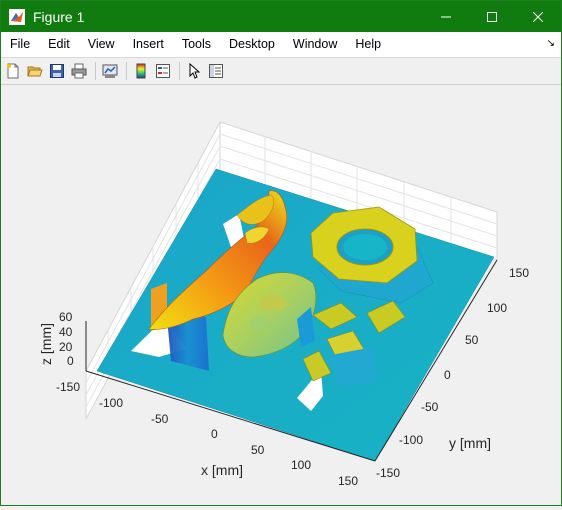  I want to click on menu-view: View, so click(101, 44).